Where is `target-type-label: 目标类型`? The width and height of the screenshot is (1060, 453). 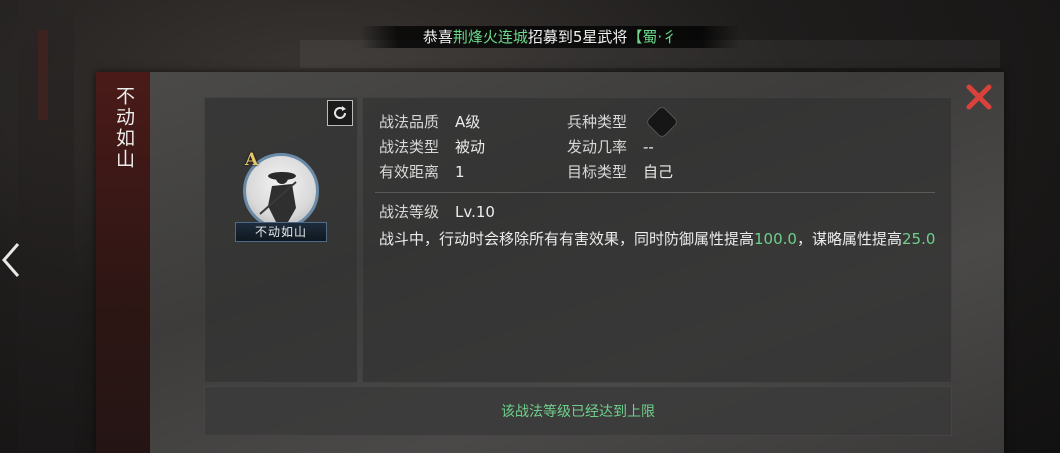 target-type-label: 目标类型 is located at coordinates (597, 172).